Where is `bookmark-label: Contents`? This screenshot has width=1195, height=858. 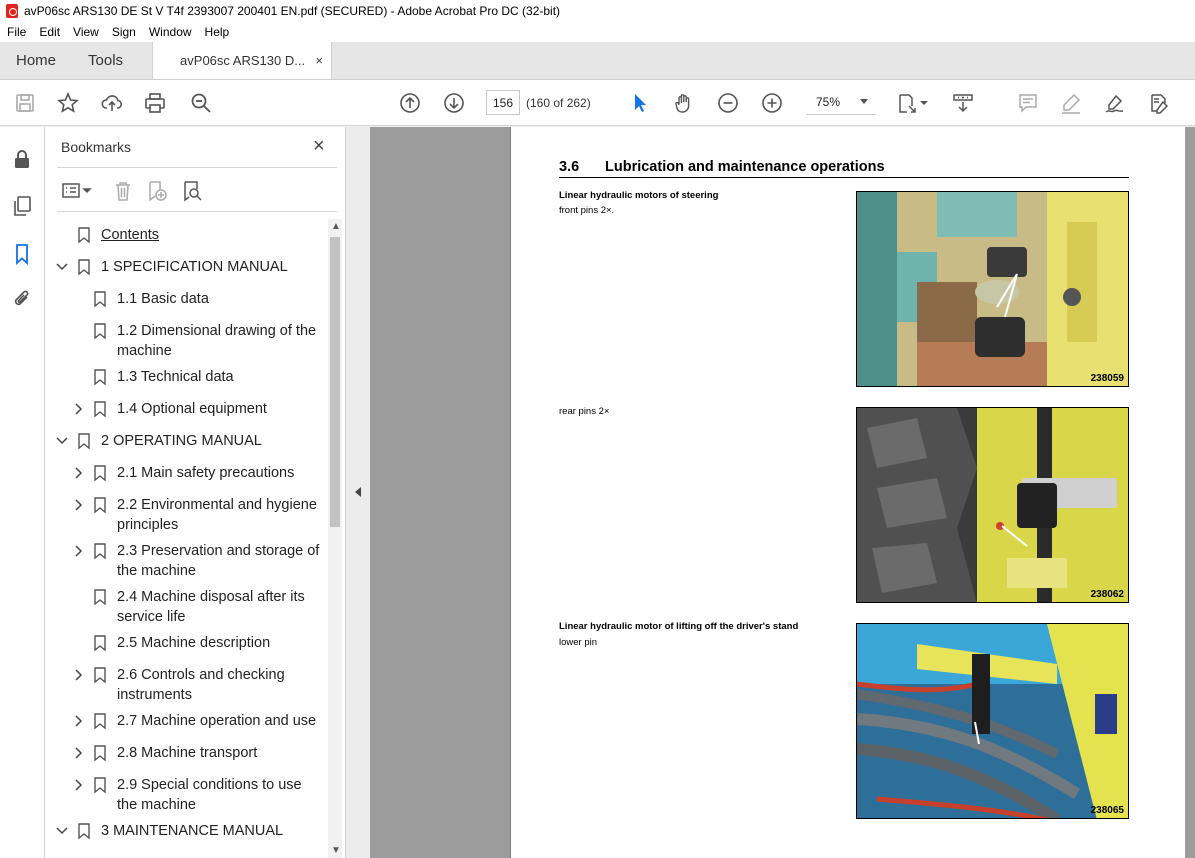 bookmark-label: Contents is located at coordinates (130, 235).